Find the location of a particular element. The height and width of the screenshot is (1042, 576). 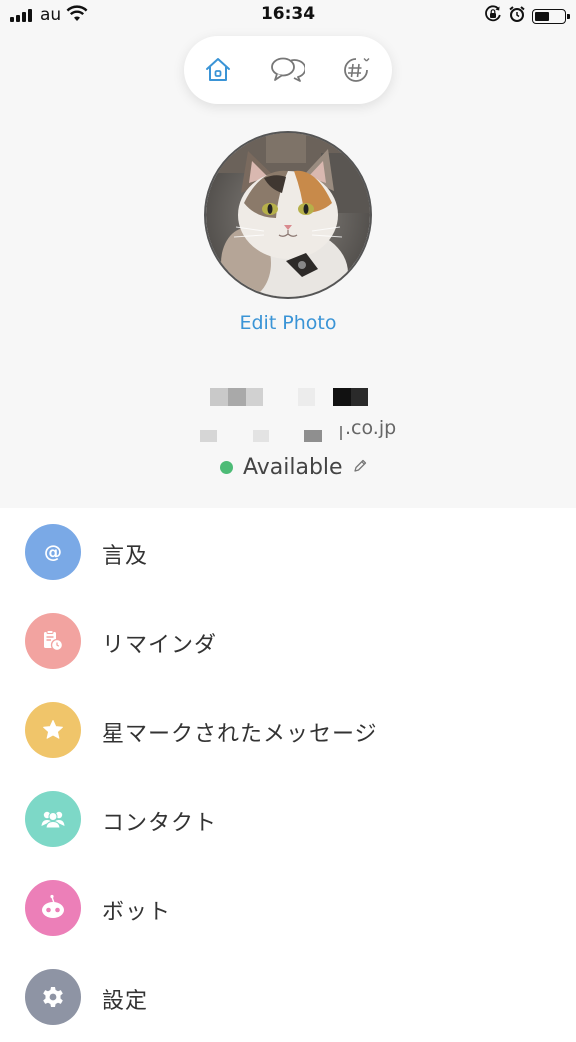

menu-label: リマインダ is located at coordinates (160, 645).